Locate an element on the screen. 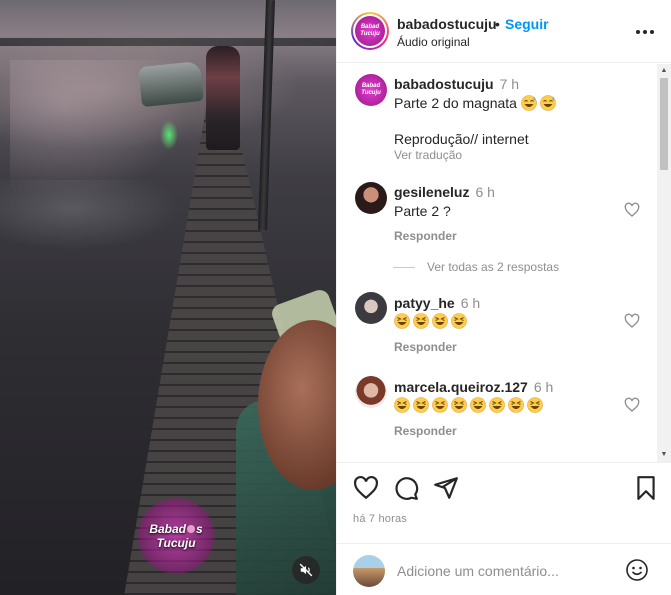 The image size is (671, 595). speaker-muted-icon is located at coordinates (306, 570).